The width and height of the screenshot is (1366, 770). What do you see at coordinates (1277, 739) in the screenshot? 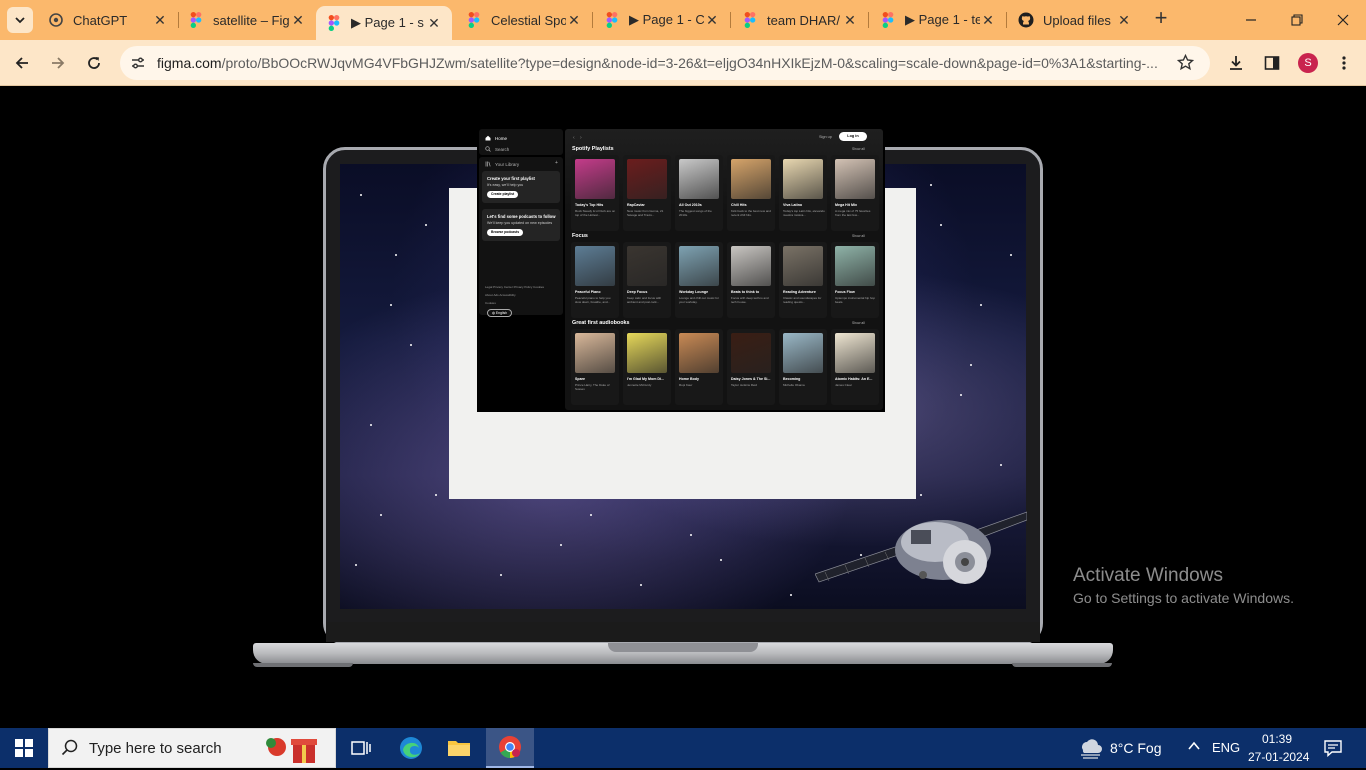
I see `clock-time: 01:39` at bounding box center [1277, 739].